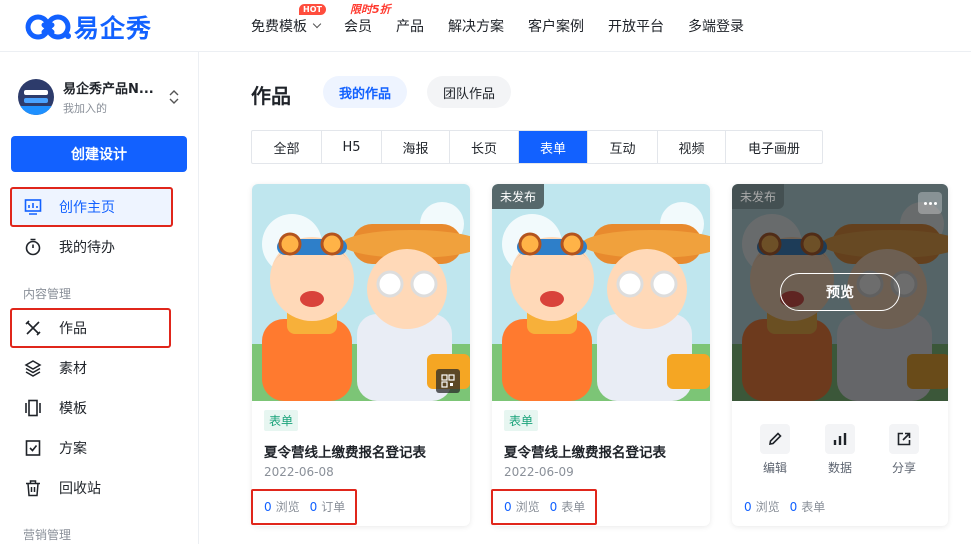 This screenshot has height=544, width=971. I want to click on work-card: 表单 夏令营线上缴费报名登记表 2022-06-08 0 浏览 0 订单, so click(361, 355).